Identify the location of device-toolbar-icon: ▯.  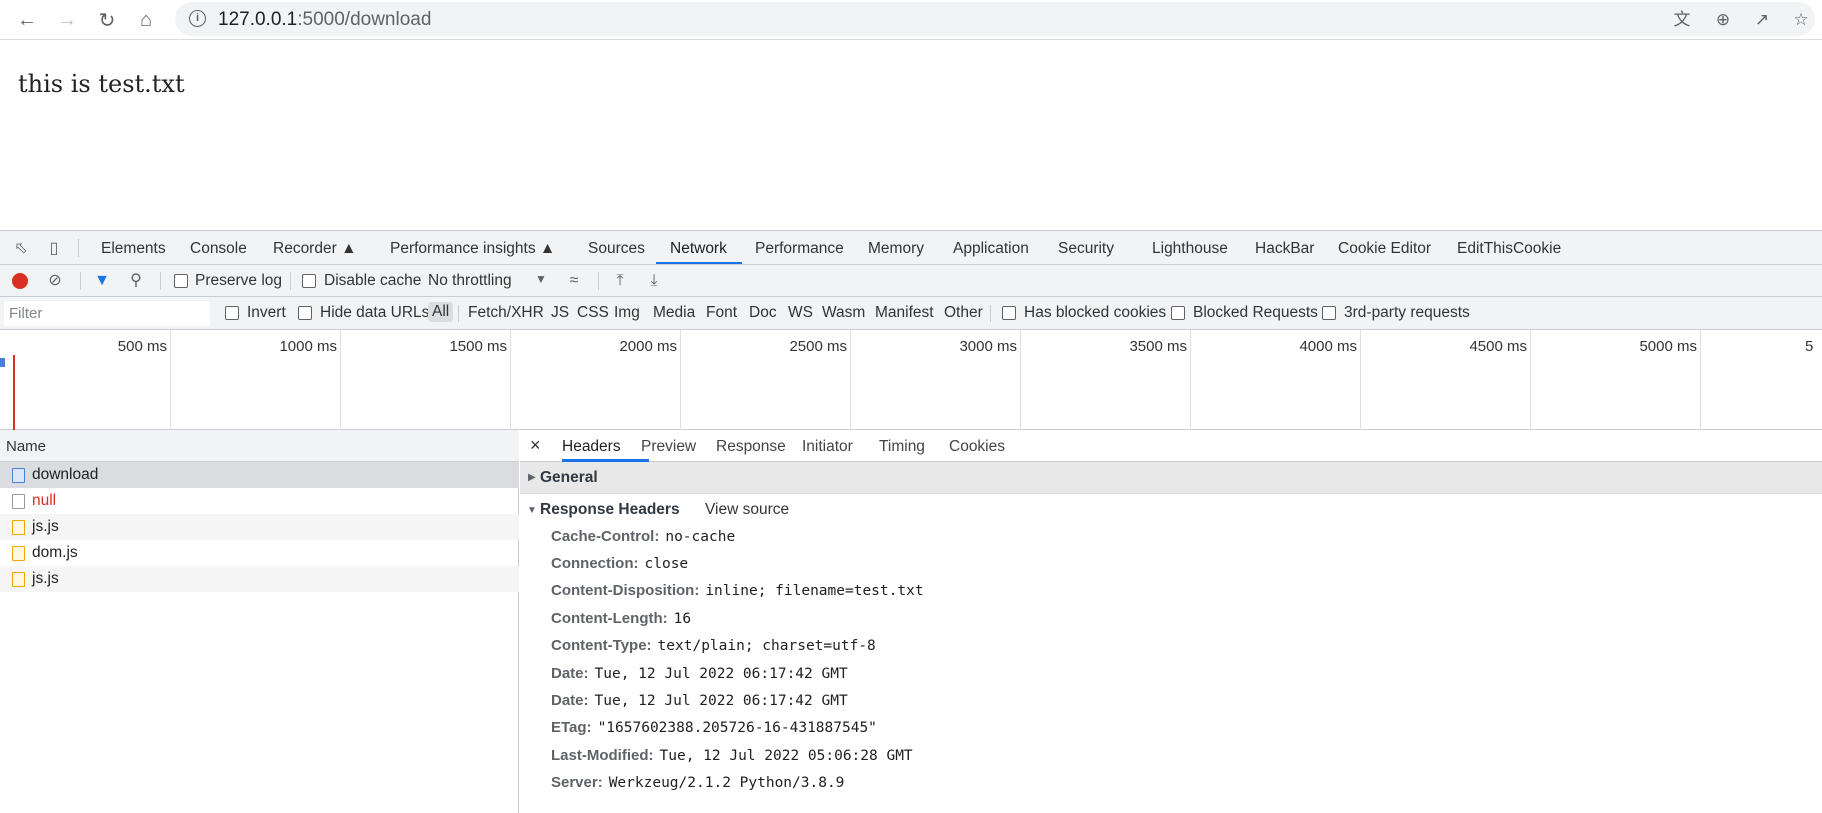
(54, 249).